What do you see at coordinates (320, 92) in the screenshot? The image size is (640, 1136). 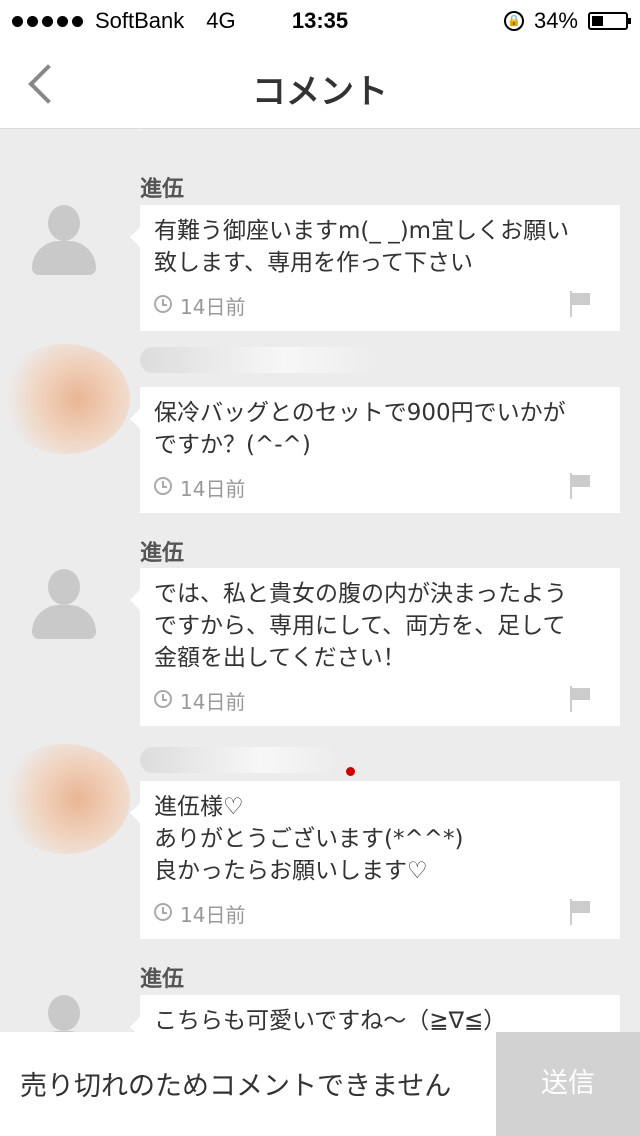 I see `page-title: コメント` at bounding box center [320, 92].